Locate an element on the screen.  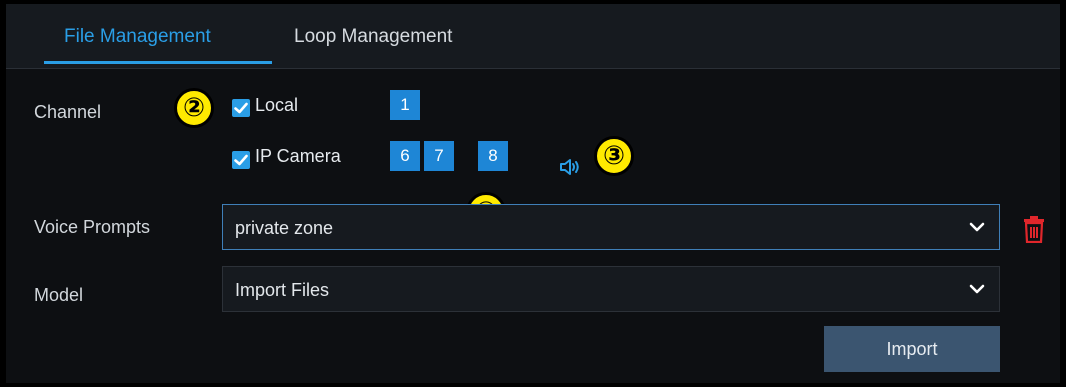
active-tab-indicator is located at coordinates (158, 62).